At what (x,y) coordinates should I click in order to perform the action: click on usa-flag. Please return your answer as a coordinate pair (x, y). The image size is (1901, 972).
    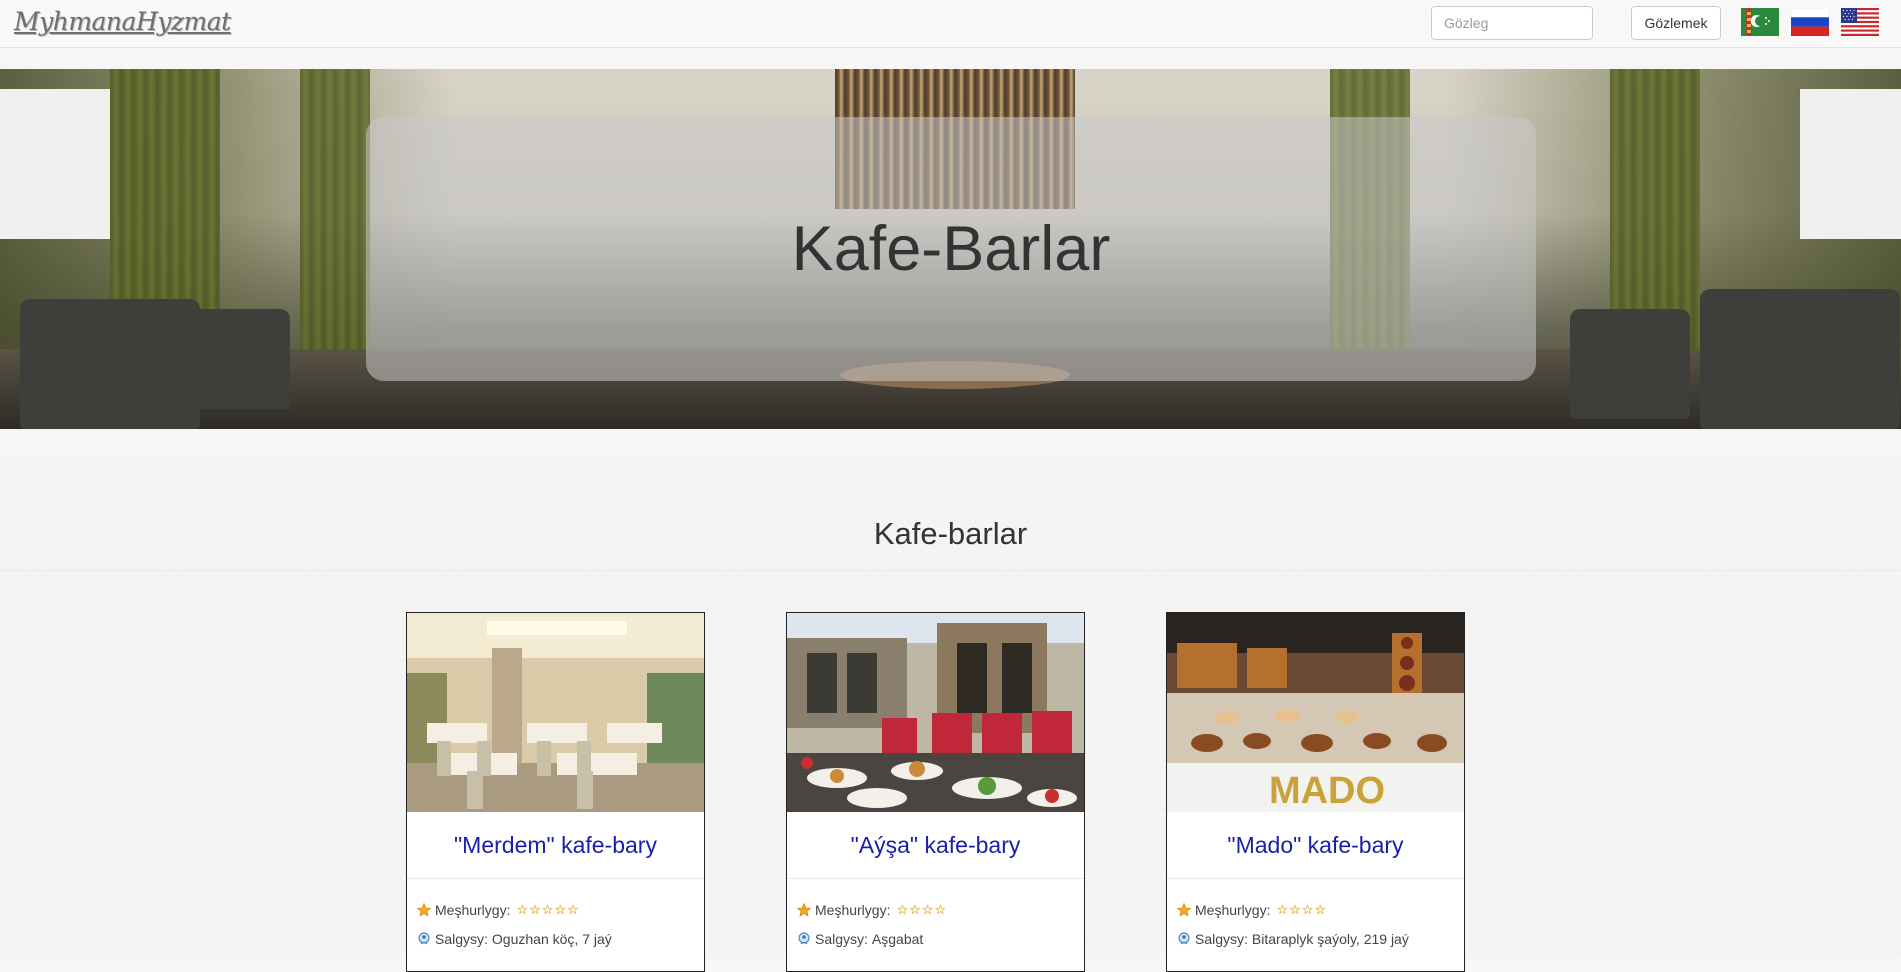
    Looking at the image, I should click on (1860, 22).